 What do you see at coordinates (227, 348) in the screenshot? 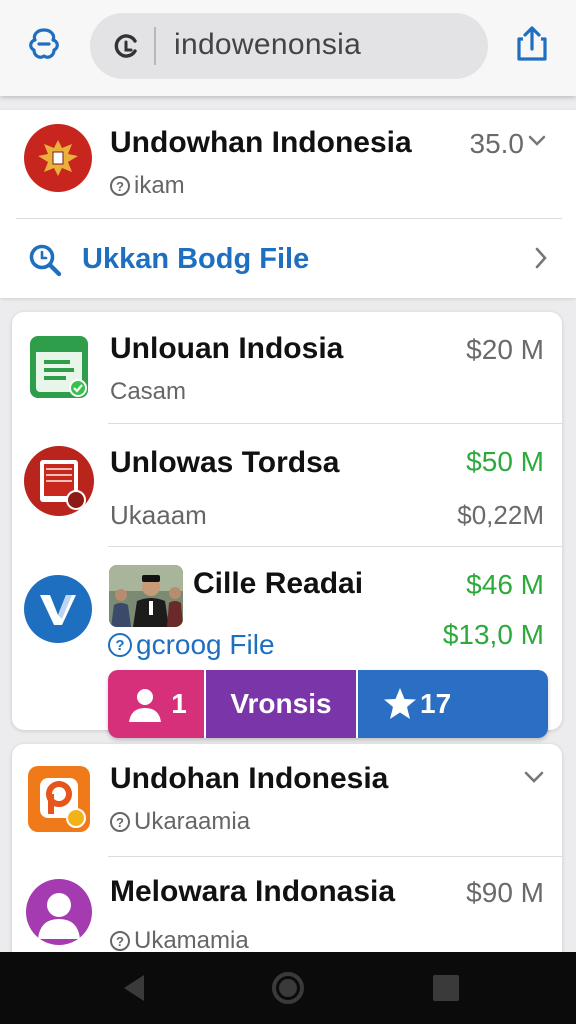
I see `item-title: Unlouan Indosia` at bounding box center [227, 348].